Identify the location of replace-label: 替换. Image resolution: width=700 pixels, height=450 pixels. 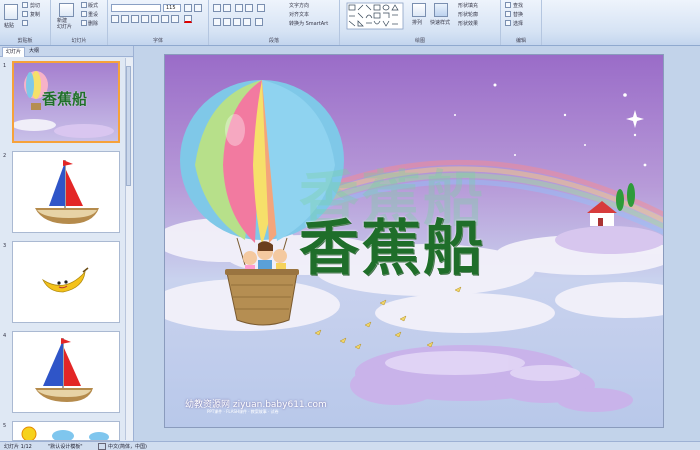
(518, 14).